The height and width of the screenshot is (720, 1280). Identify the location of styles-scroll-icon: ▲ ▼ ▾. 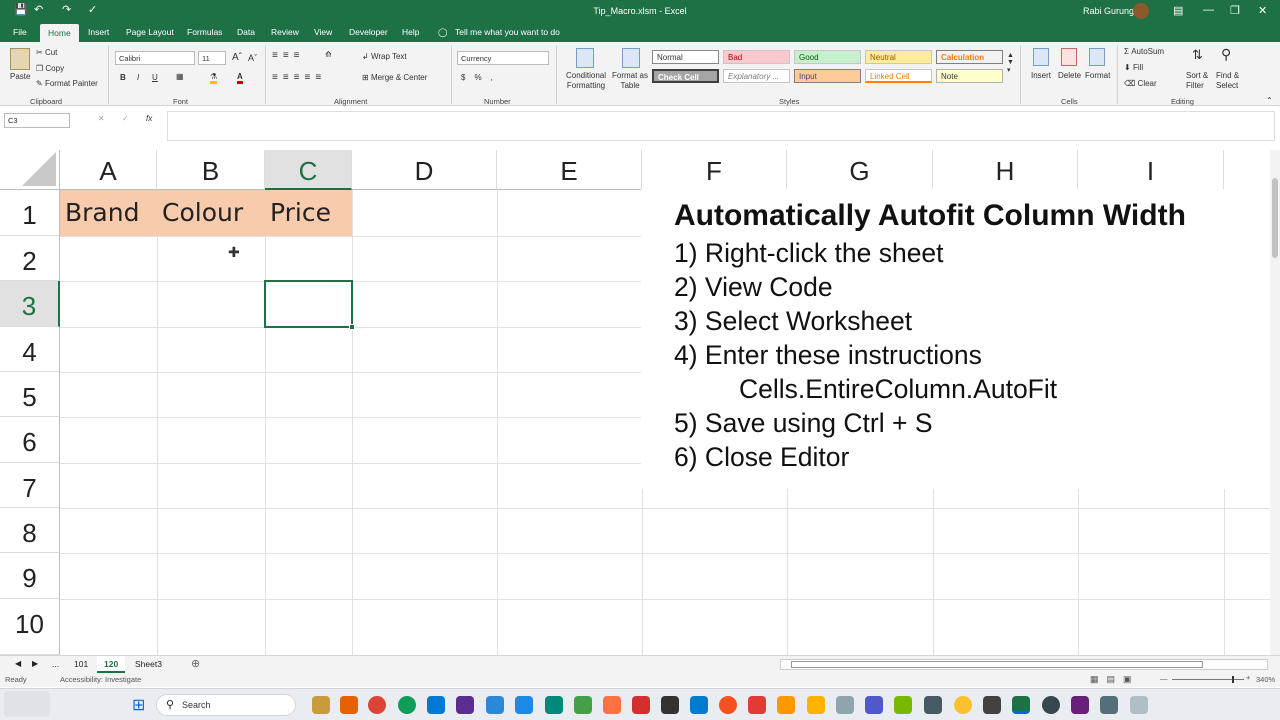
(1010, 63).